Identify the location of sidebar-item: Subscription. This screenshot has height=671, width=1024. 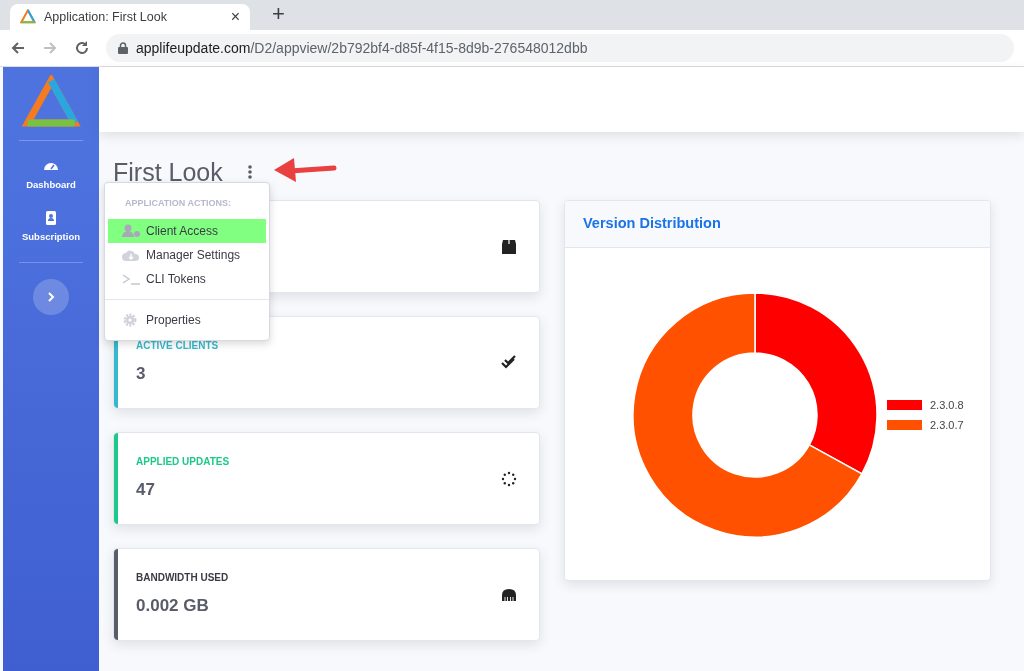
(51, 227).